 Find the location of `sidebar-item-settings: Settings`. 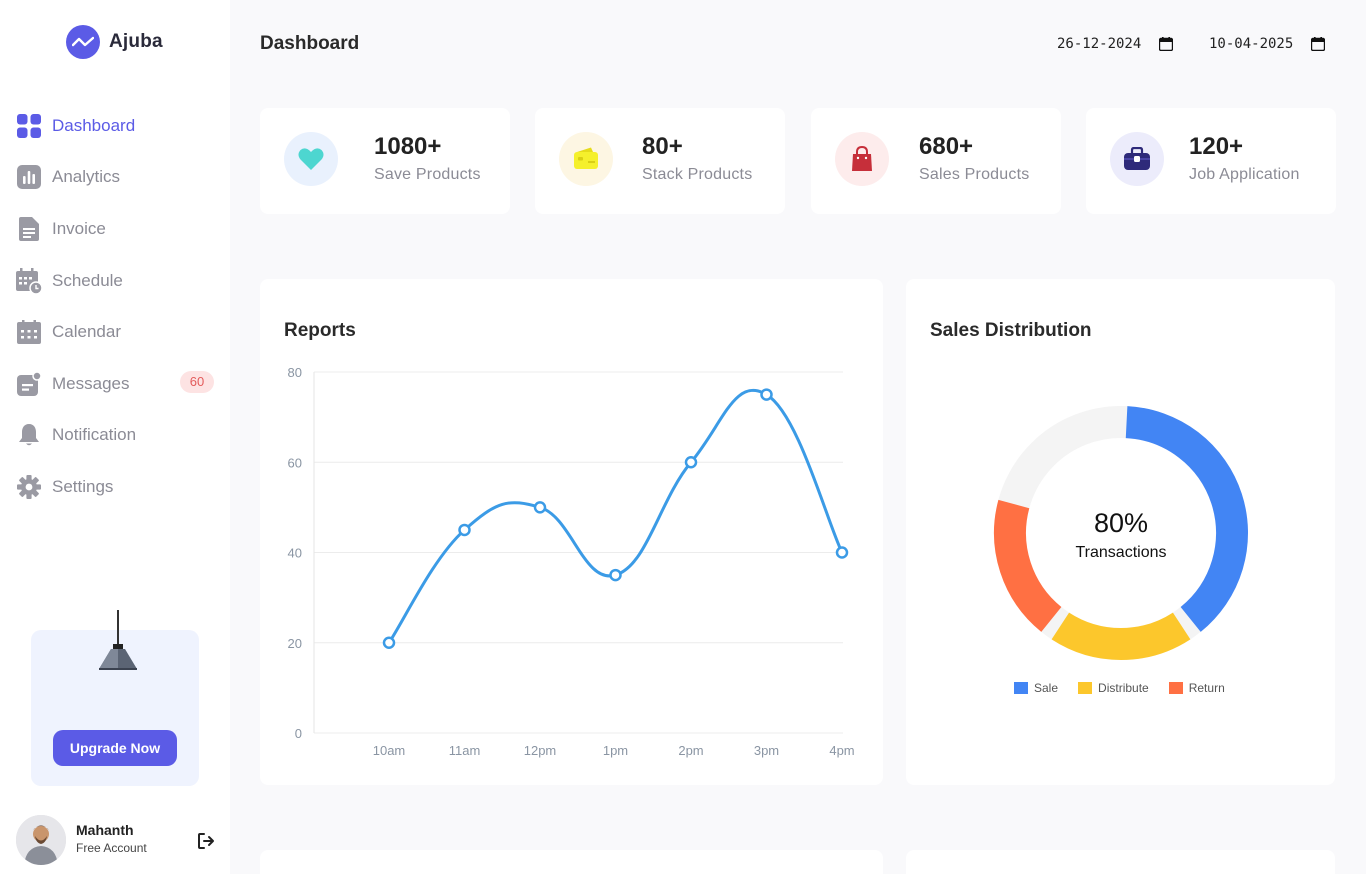

sidebar-item-settings: Settings is located at coordinates (116, 487).